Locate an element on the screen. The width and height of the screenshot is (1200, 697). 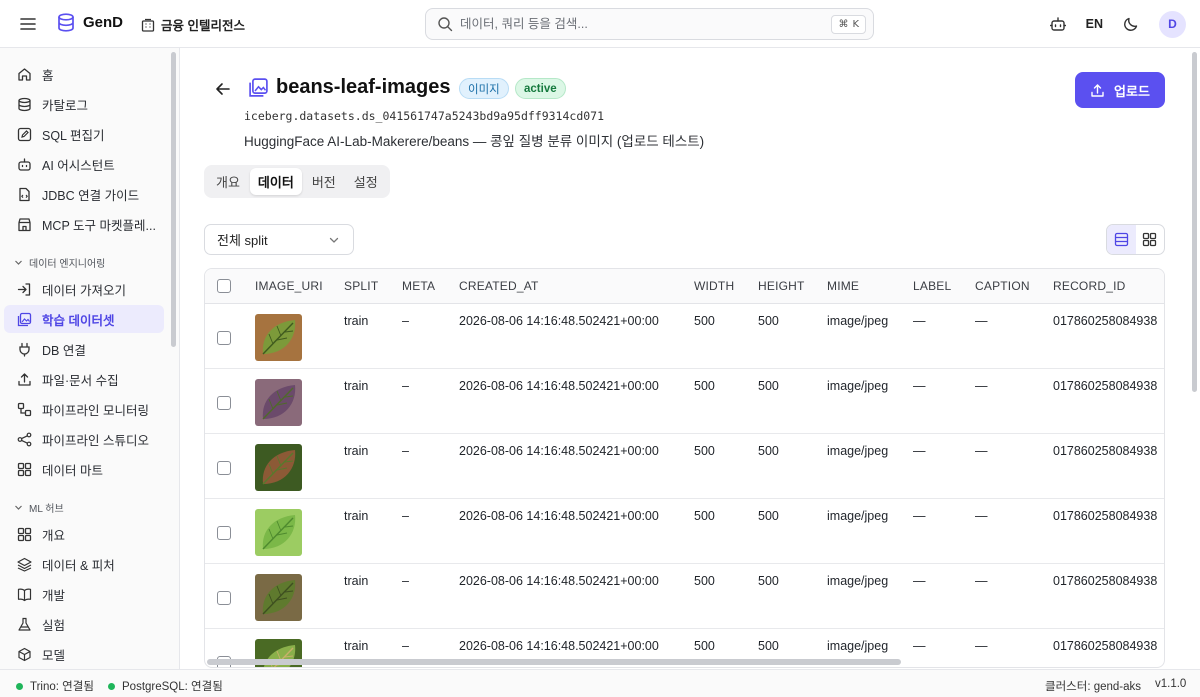
tab-settings: 설정 is located at coordinates (366, 181).